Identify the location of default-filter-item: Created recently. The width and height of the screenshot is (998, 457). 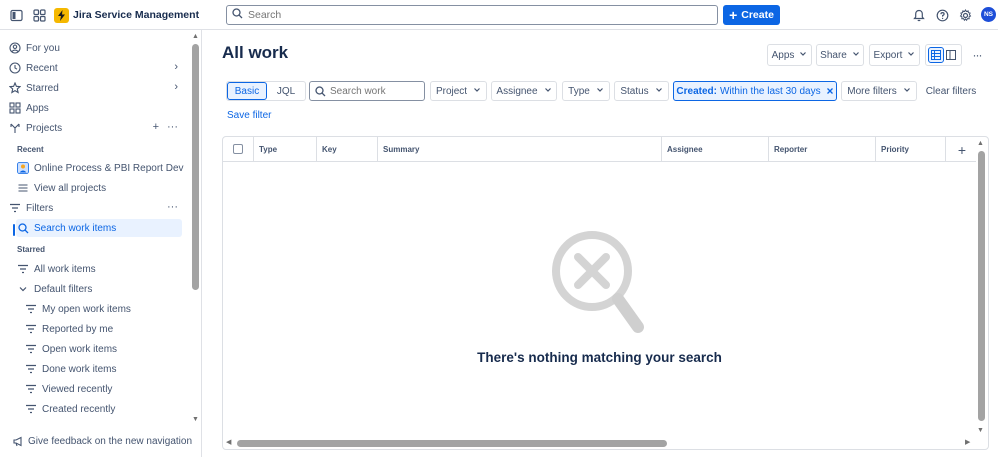
(111, 409).